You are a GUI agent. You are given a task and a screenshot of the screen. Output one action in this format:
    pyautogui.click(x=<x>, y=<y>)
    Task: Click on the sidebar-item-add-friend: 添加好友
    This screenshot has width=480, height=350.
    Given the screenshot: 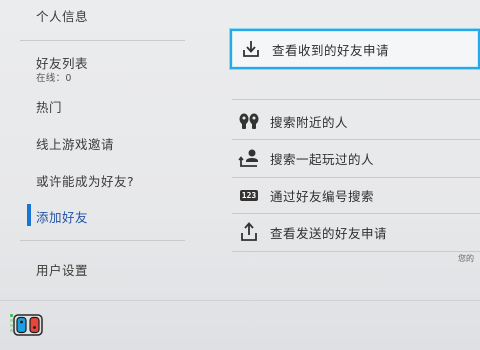 What is the action you would take?
    pyautogui.click(x=62, y=216)
    